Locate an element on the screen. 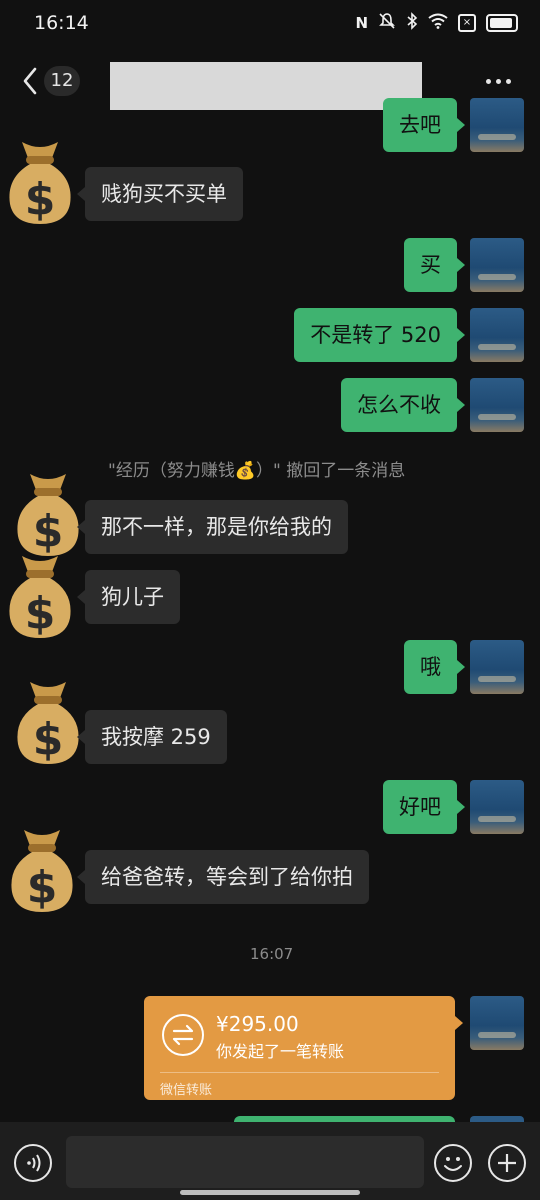 This screenshot has width=540, height=1200. more-actions-button is located at coordinates (507, 1163).